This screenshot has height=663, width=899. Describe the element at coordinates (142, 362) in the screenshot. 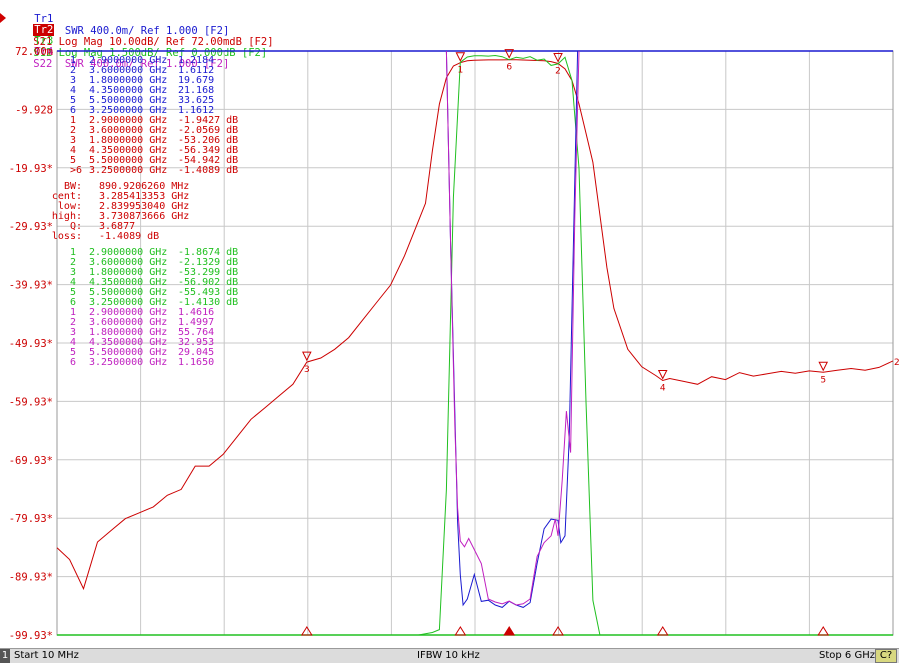

I see `marker-row: 6 3.2500000 GHz 1.1650` at that location.